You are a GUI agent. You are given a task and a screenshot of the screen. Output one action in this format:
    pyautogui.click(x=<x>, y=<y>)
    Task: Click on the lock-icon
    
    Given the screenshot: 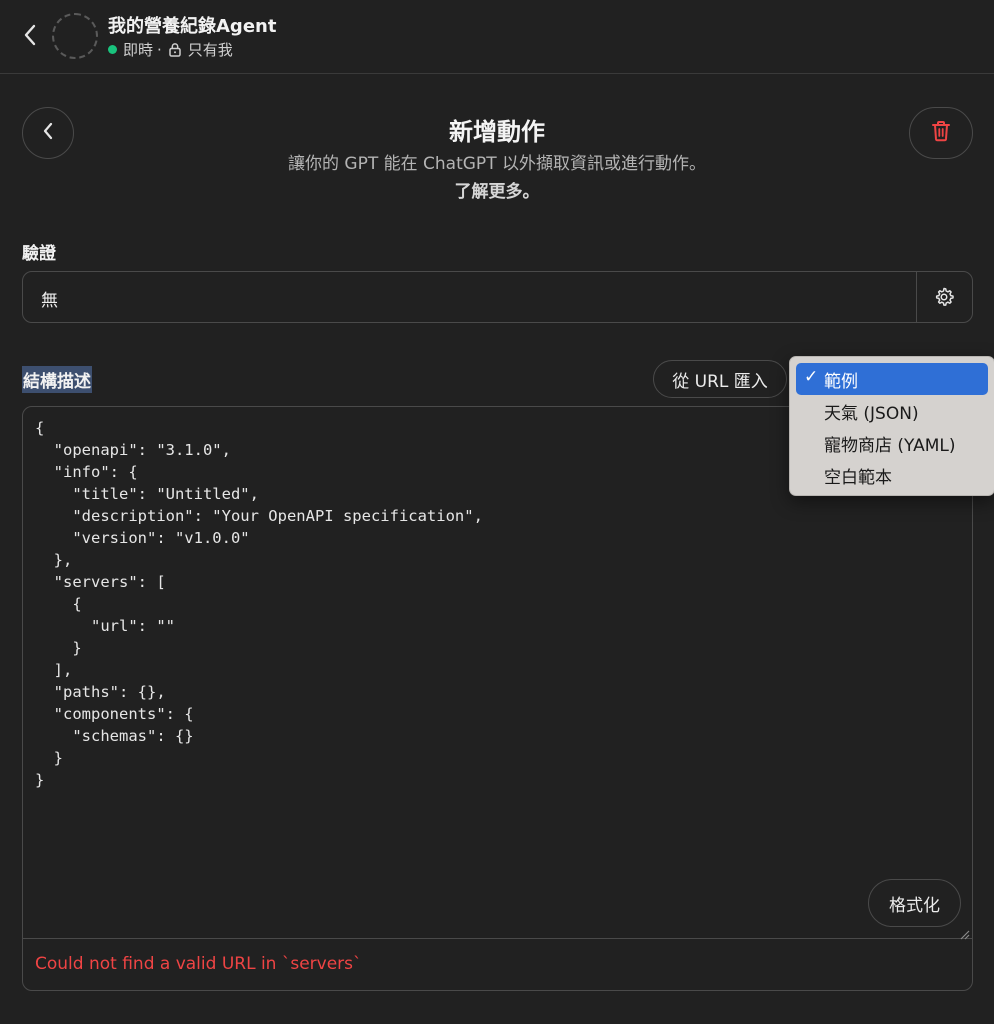 What is the action you would take?
    pyautogui.click(x=175, y=49)
    